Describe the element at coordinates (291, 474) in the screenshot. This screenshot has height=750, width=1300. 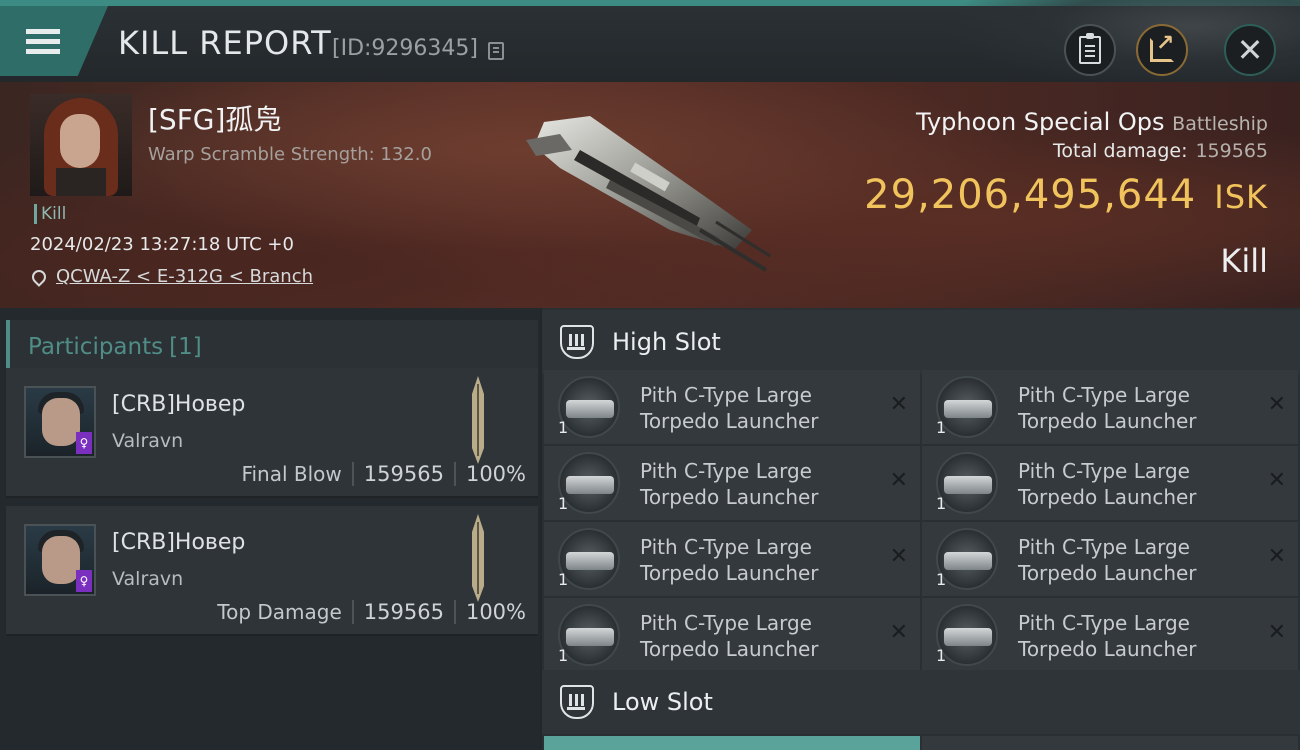
I see `participant-role: Final Blow` at that location.